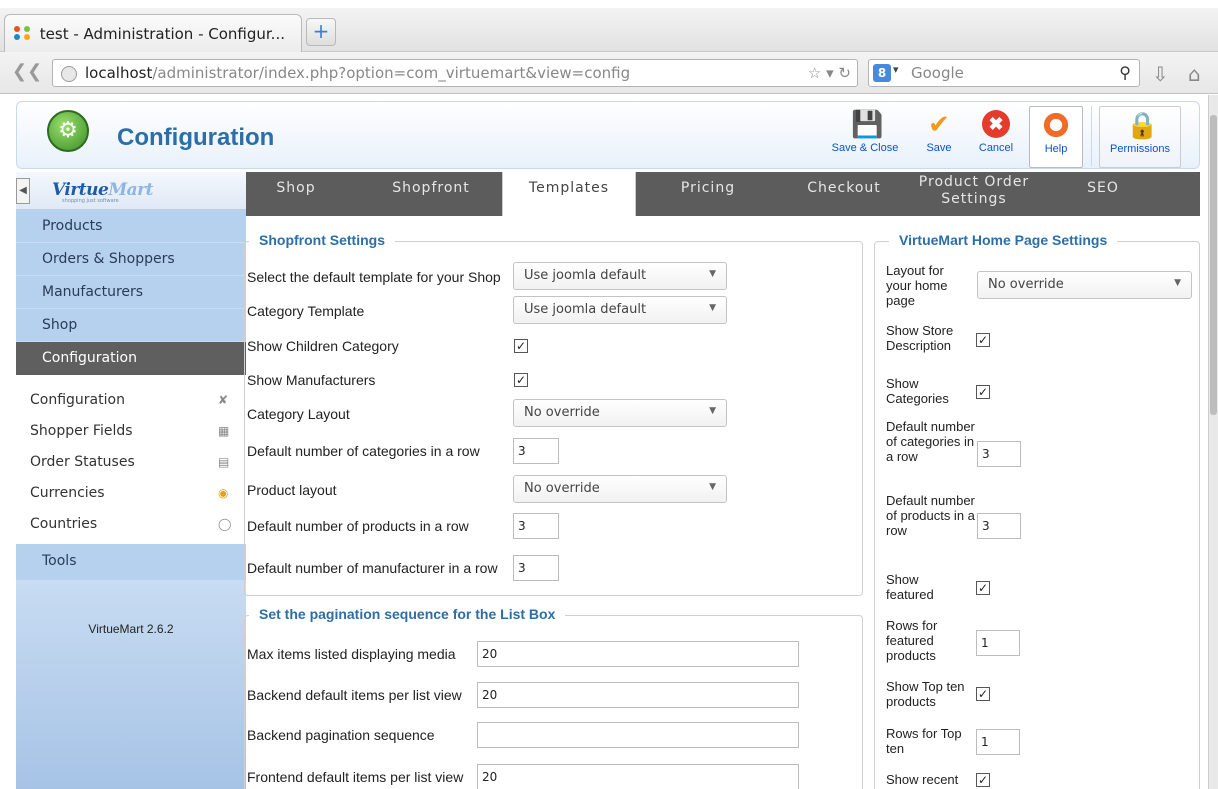 This screenshot has height=789, width=1218. I want to click on collapse-sidebar-icon: ◀, so click(23, 191).